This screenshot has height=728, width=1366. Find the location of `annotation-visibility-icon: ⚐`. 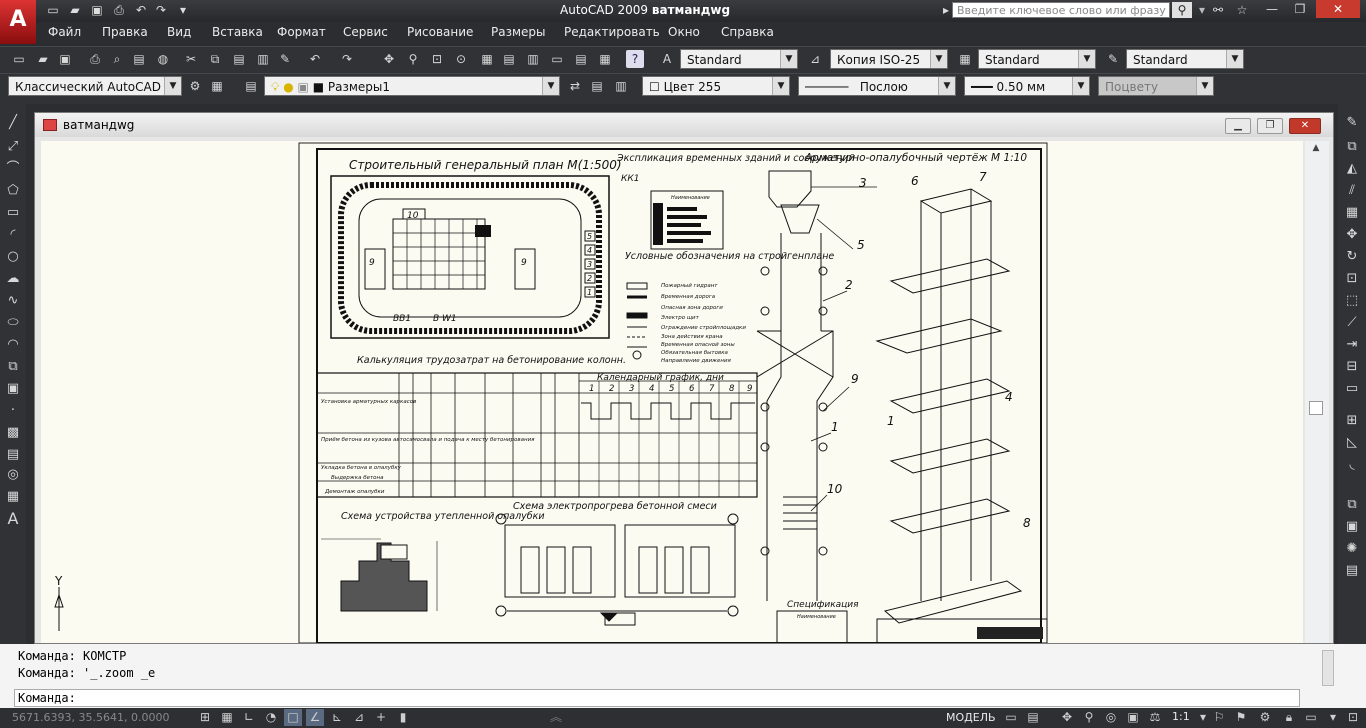

annotation-visibility-icon: ⚐ is located at coordinates (1219, 717).